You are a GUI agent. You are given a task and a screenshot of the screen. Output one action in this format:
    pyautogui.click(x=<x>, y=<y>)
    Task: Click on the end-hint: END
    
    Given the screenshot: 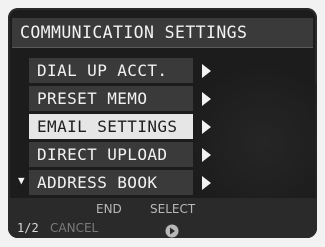 What is the action you would take?
    pyautogui.click(x=109, y=209)
    